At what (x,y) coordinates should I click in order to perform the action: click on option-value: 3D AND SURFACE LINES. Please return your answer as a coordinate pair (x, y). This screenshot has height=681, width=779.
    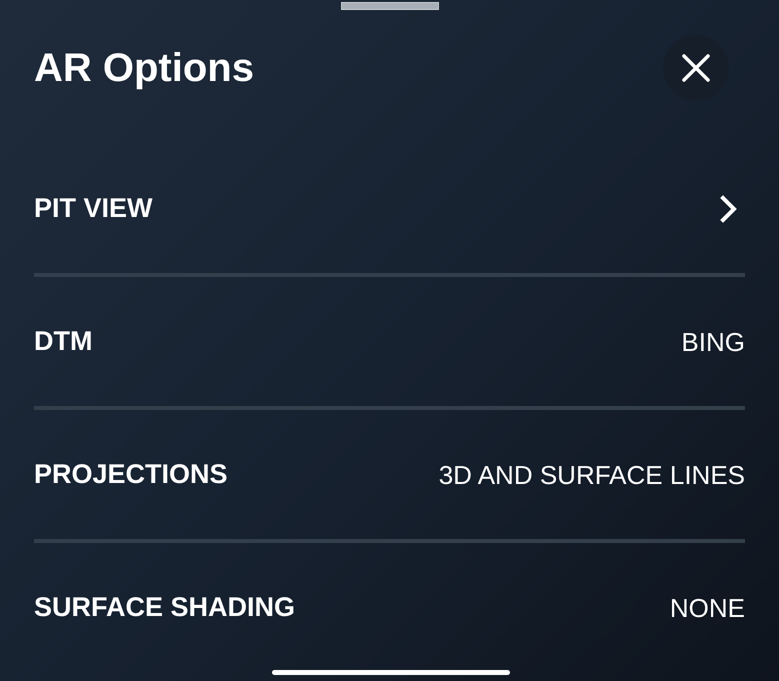
    Looking at the image, I should click on (591, 475).